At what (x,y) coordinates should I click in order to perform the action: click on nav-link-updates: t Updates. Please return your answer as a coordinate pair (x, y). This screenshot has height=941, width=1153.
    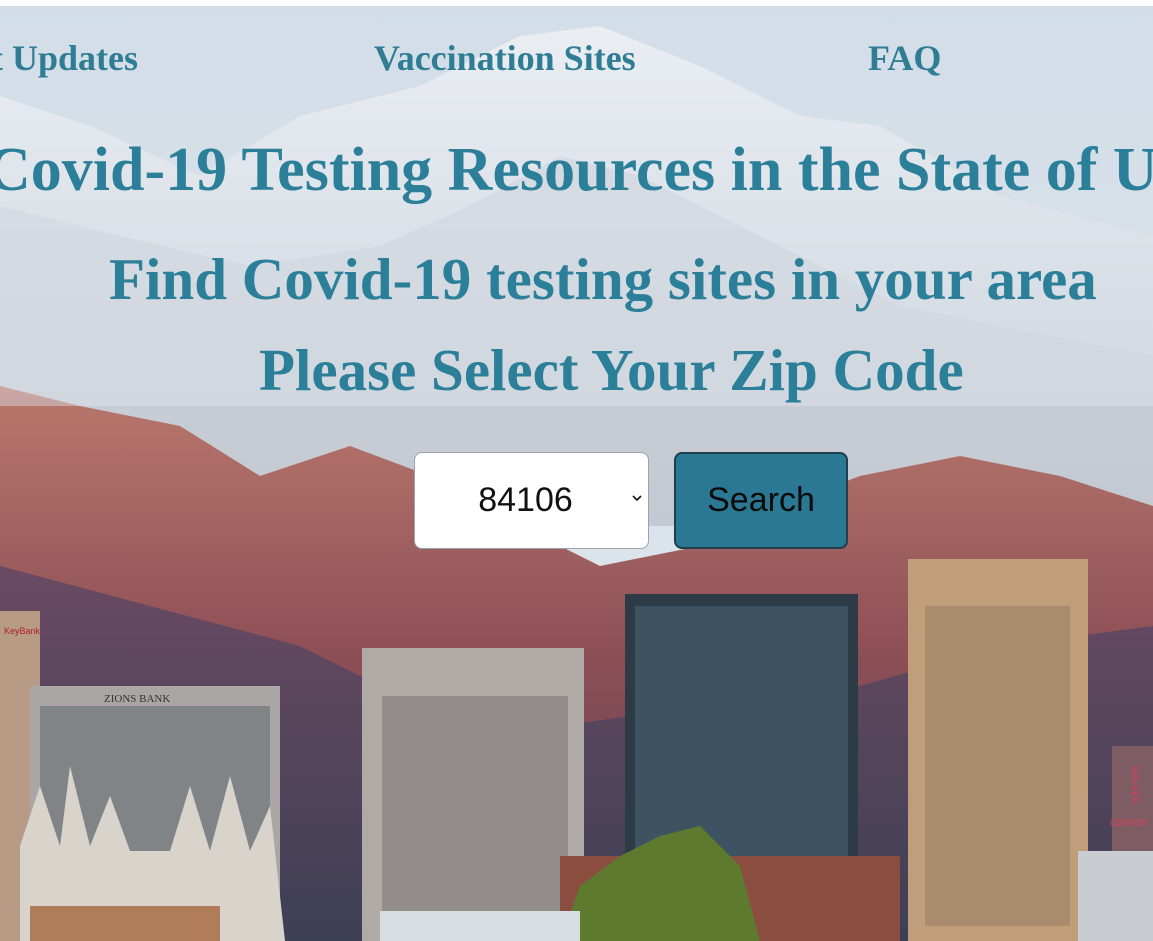
    Looking at the image, I should click on (69, 58).